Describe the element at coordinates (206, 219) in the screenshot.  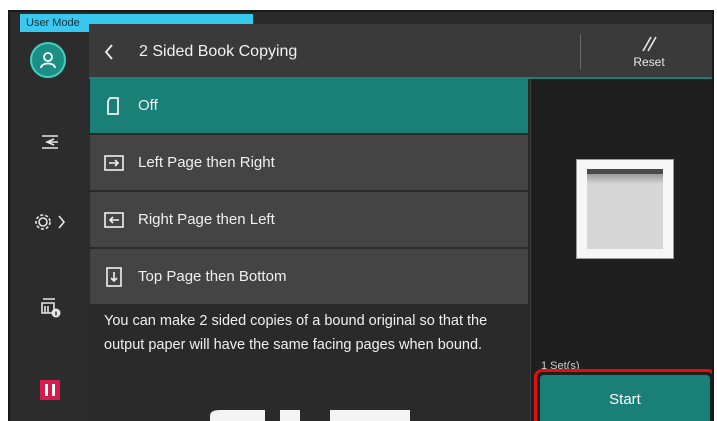
I see `option-label: Right Page then Left` at that location.